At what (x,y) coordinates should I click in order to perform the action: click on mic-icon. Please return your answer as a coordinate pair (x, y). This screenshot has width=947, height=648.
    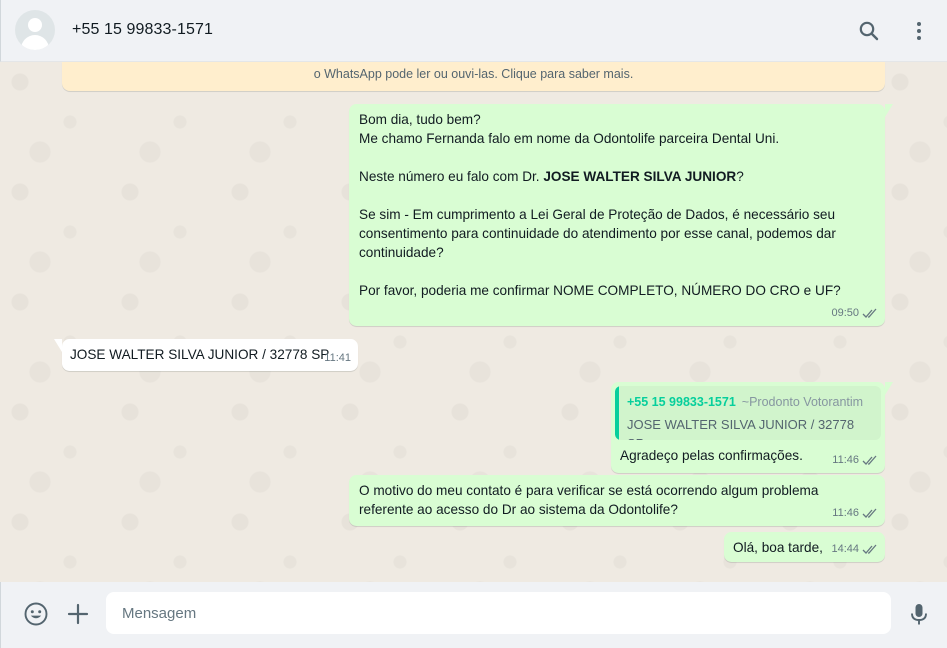
    Looking at the image, I should click on (919, 614).